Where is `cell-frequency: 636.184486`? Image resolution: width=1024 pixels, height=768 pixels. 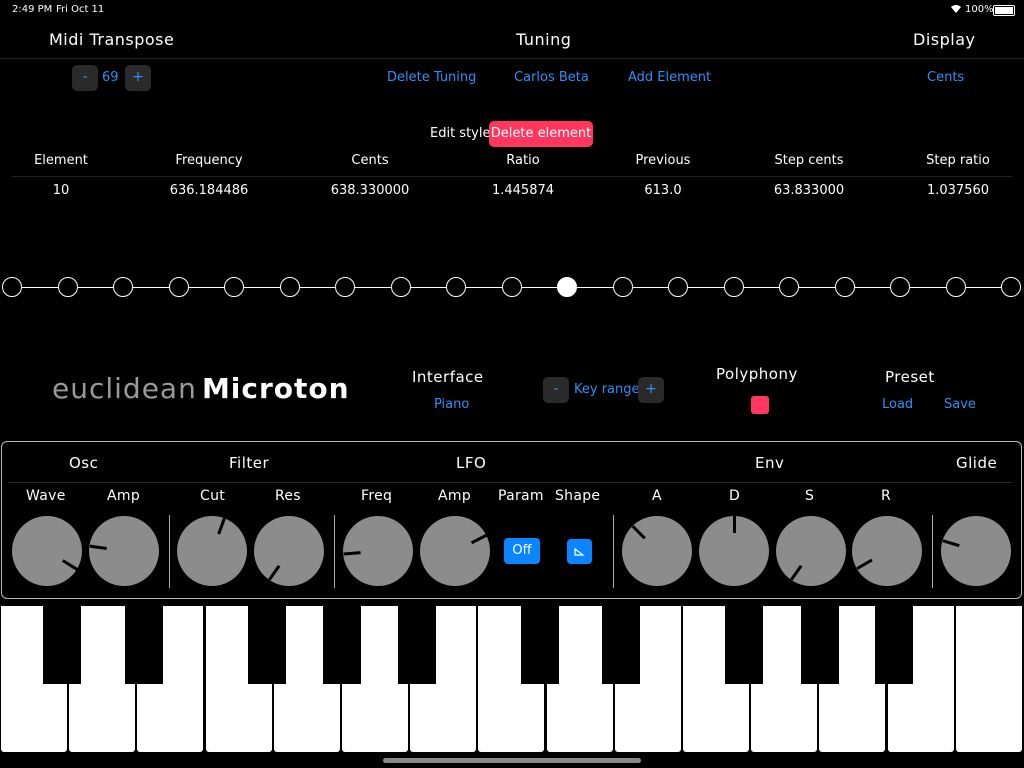 cell-frequency: 636.184486 is located at coordinates (209, 190).